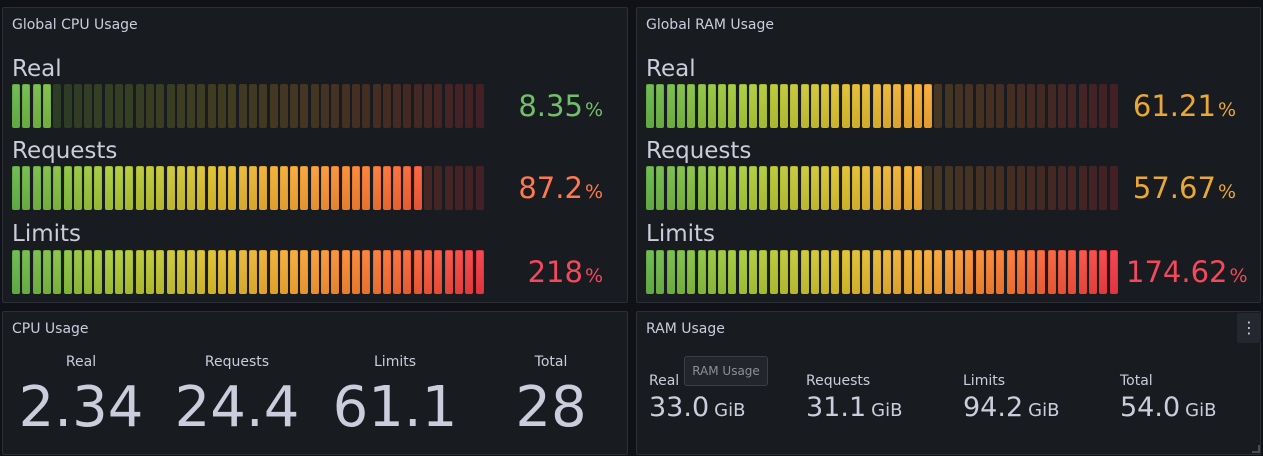 Image resolution: width=1263 pixels, height=456 pixels. I want to click on stat-real: Real 2.34, so click(81, 395).